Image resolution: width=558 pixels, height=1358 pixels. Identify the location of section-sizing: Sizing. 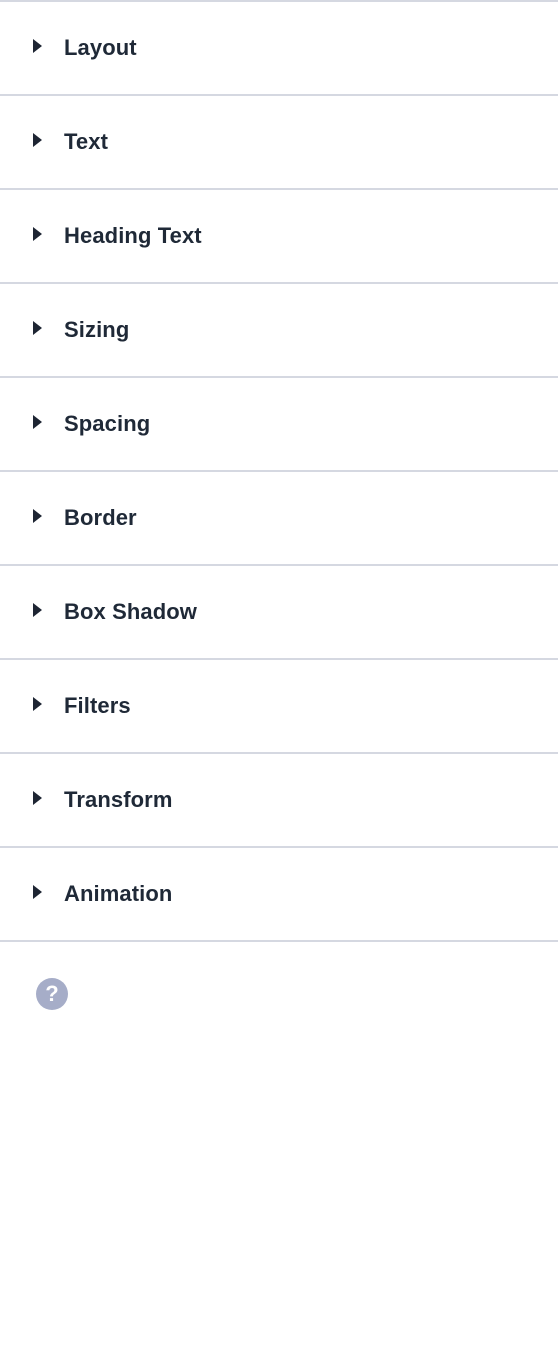
(279, 331).